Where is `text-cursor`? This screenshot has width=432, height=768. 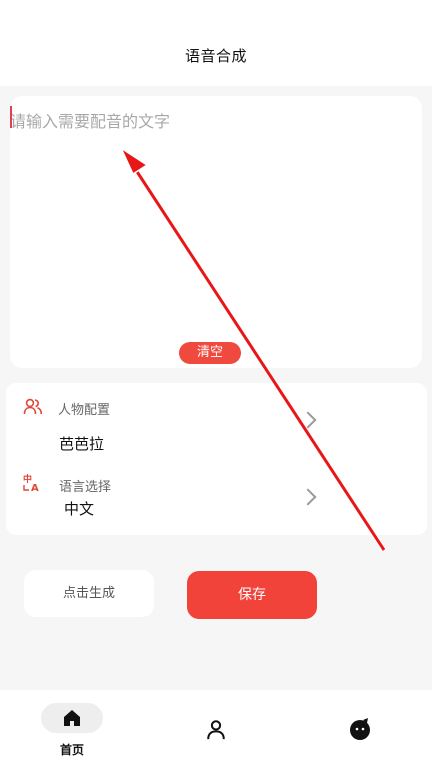 text-cursor is located at coordinates (11, 117).